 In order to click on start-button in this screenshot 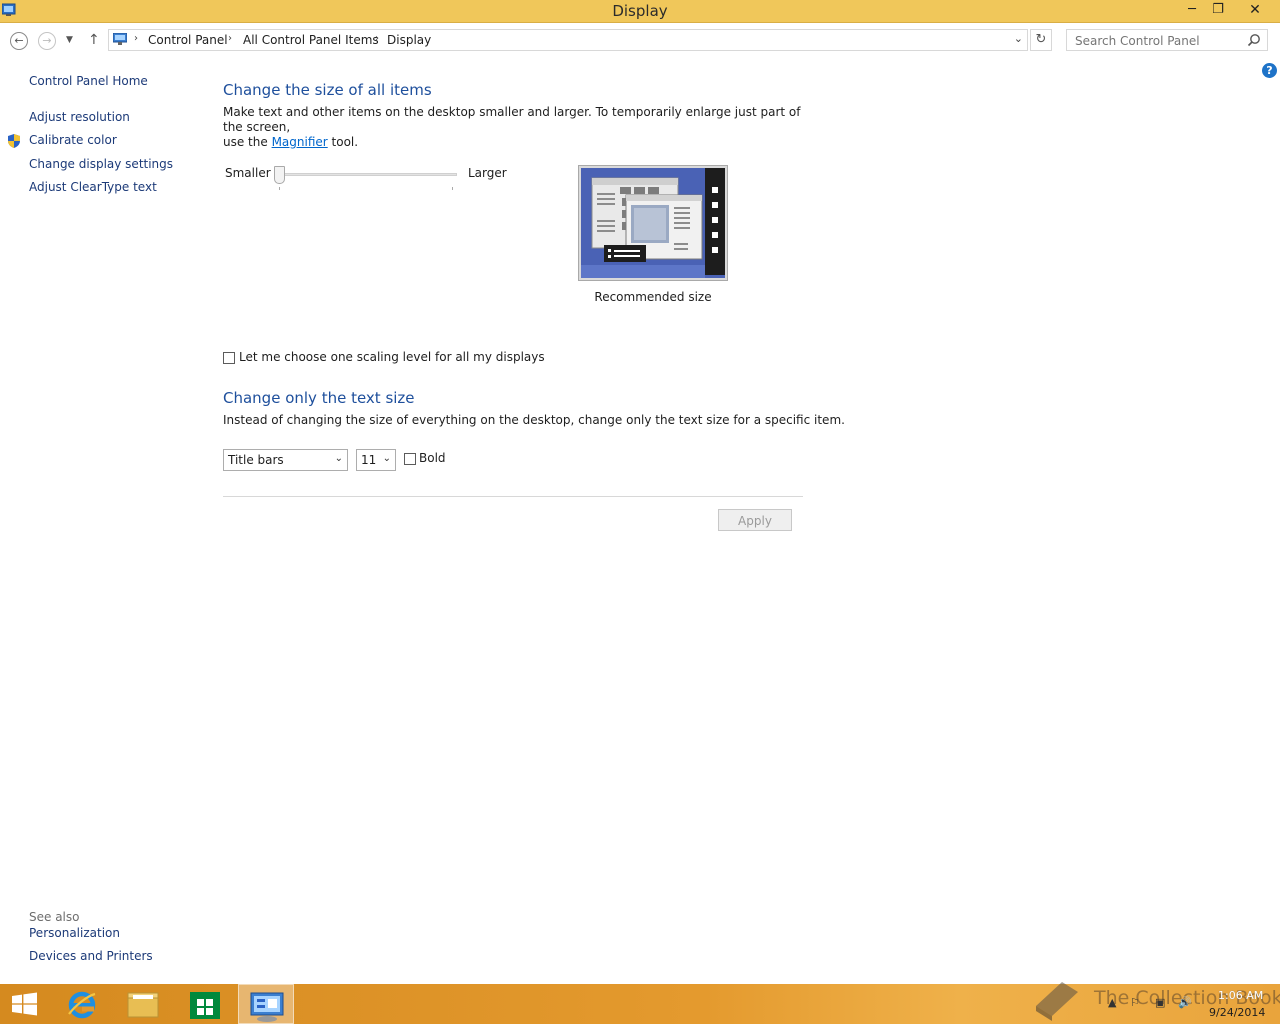, I will do `click(28, 1004)`.